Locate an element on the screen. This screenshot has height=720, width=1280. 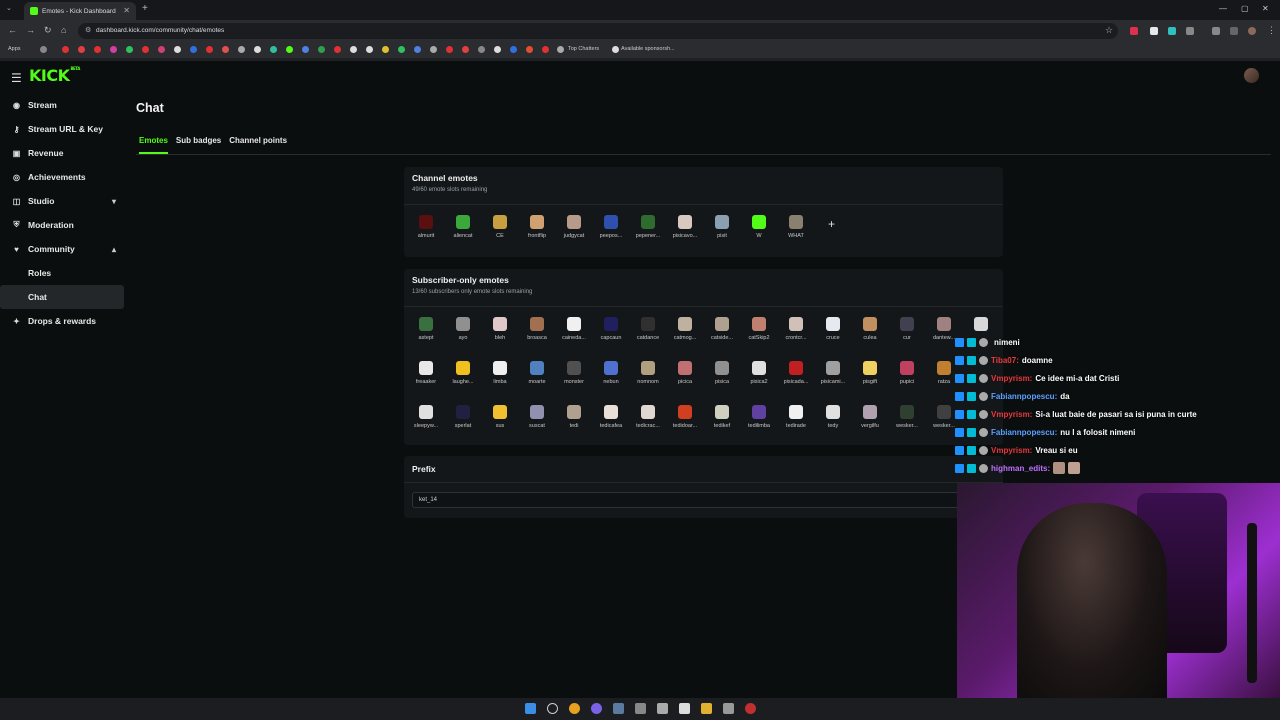
emote-item: sperlat is located at coordinates (463, 417).